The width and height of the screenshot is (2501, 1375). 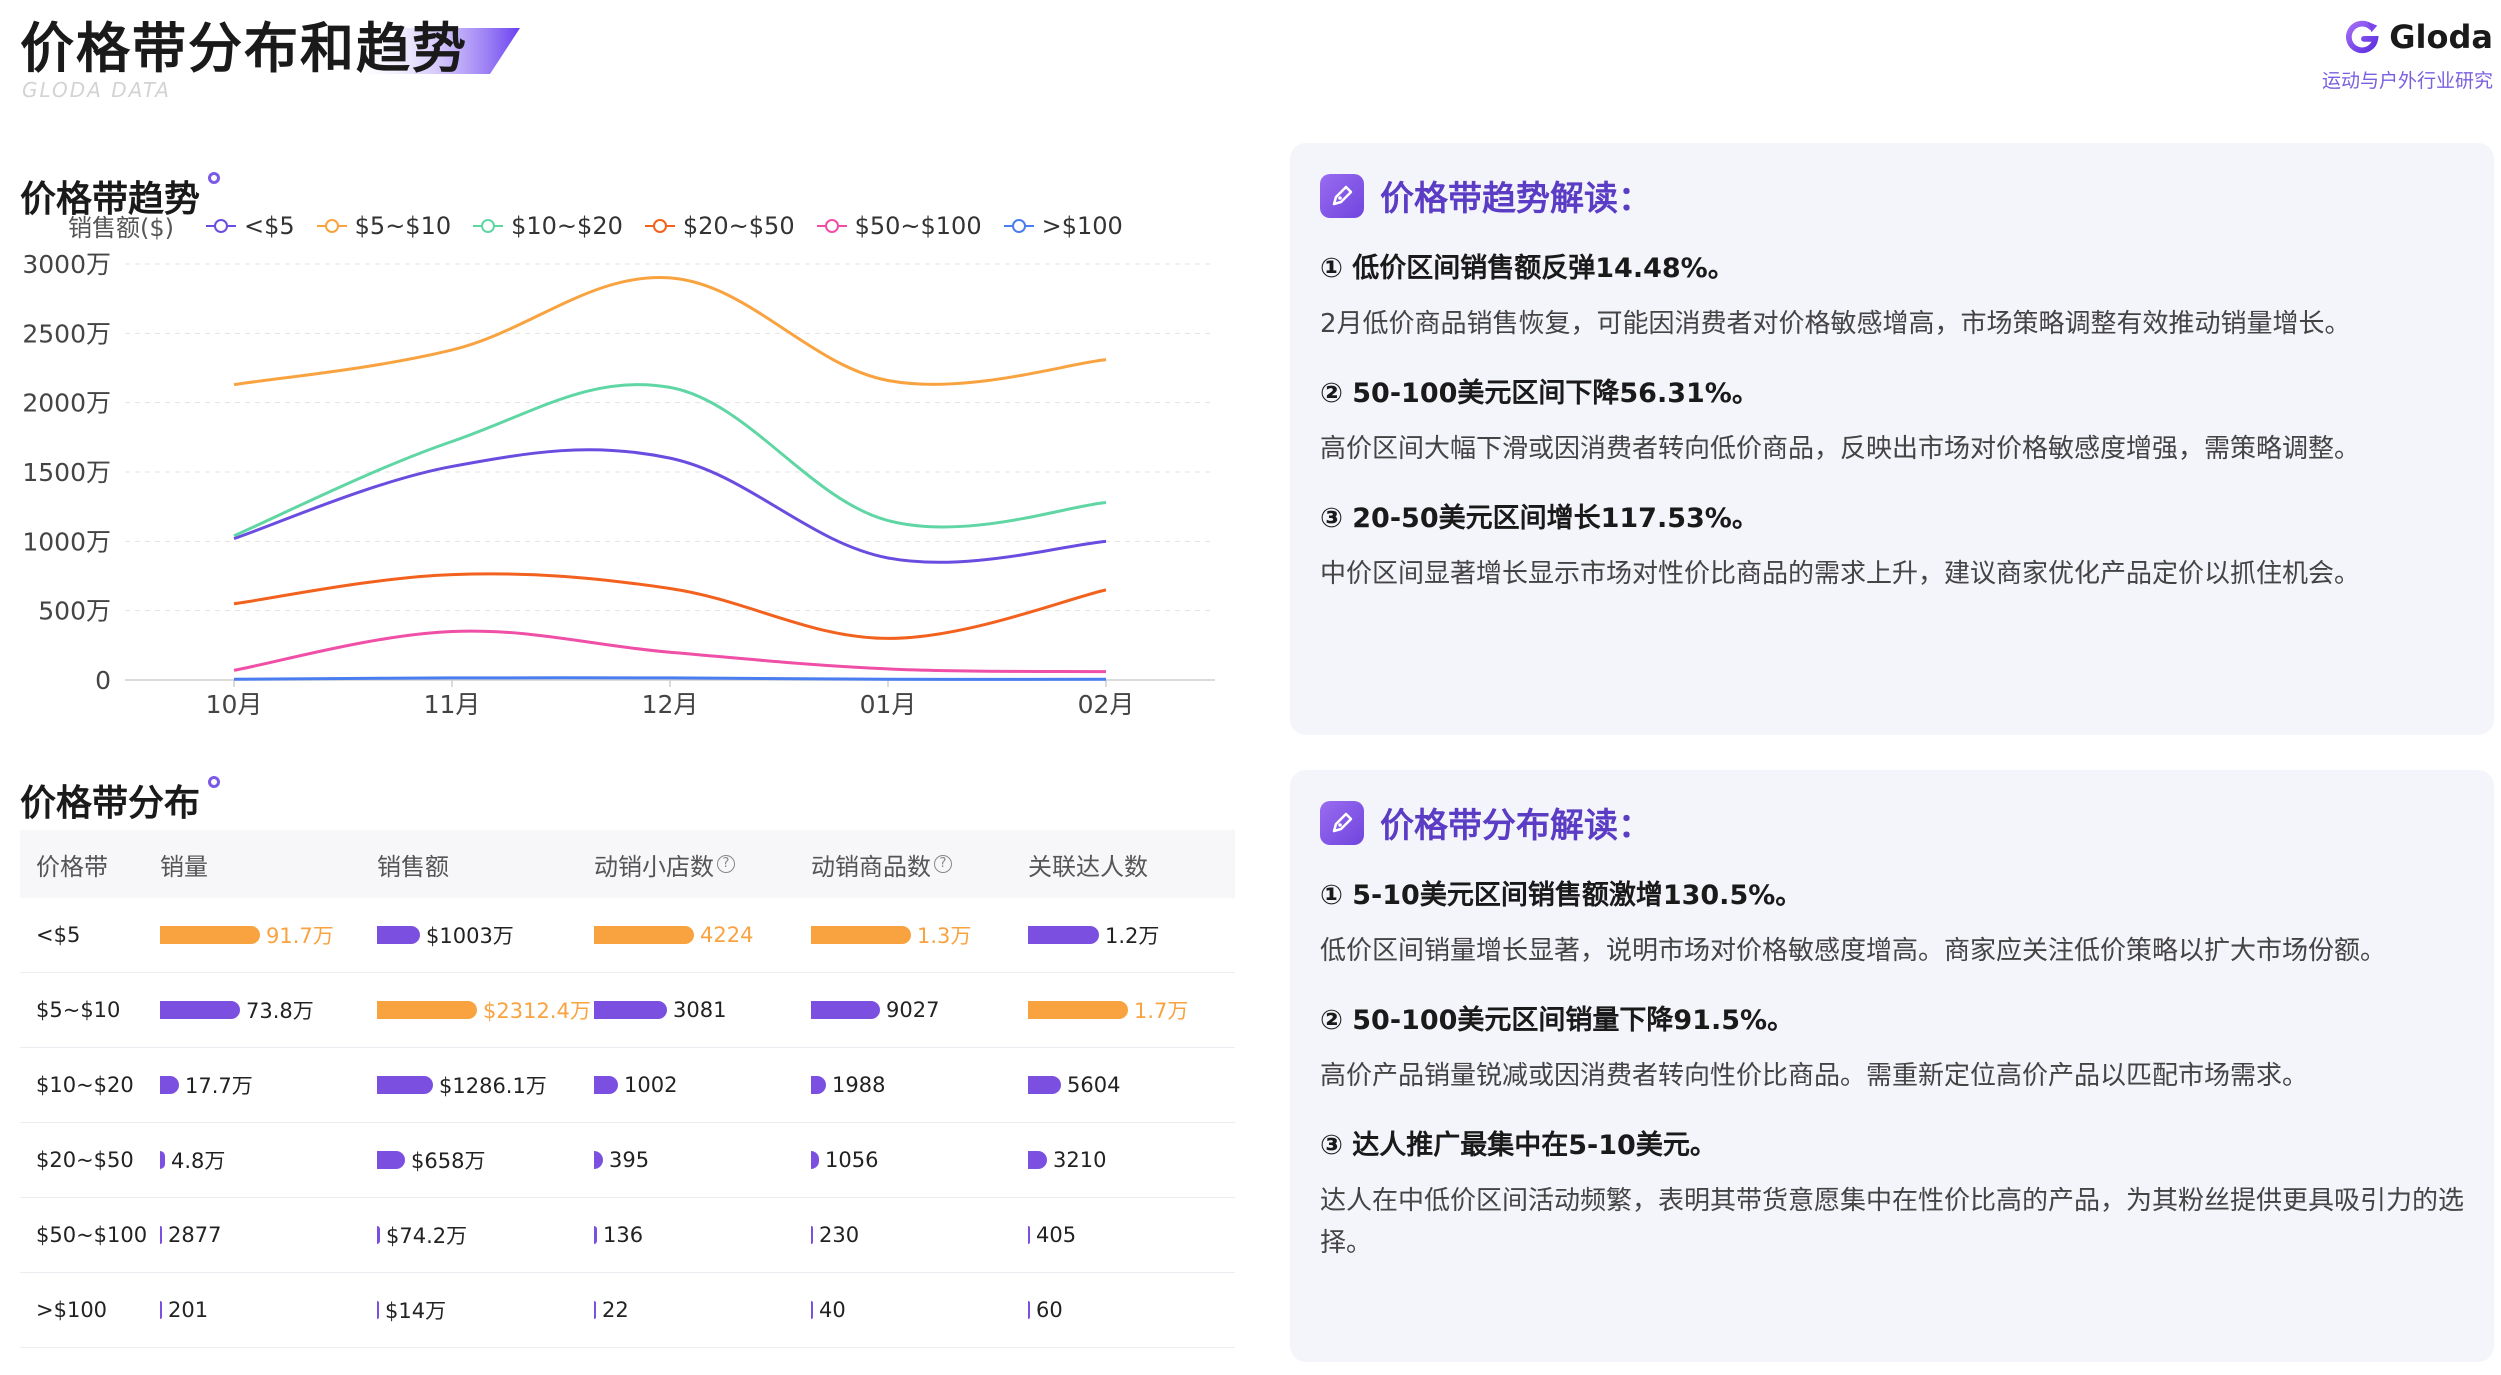 What do you see at coordinates (1106, 704) in the screenshot?
I see `x-tick-label: 02月` at bounding box center [1106, 704].